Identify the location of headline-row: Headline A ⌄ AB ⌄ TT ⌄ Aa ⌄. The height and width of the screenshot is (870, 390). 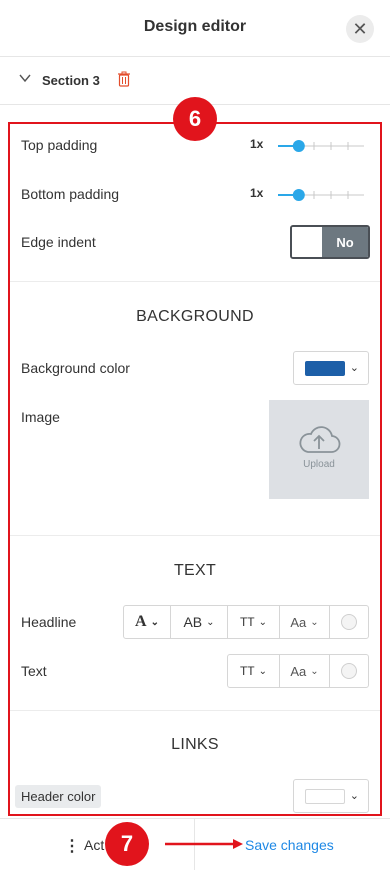
(195, 622).